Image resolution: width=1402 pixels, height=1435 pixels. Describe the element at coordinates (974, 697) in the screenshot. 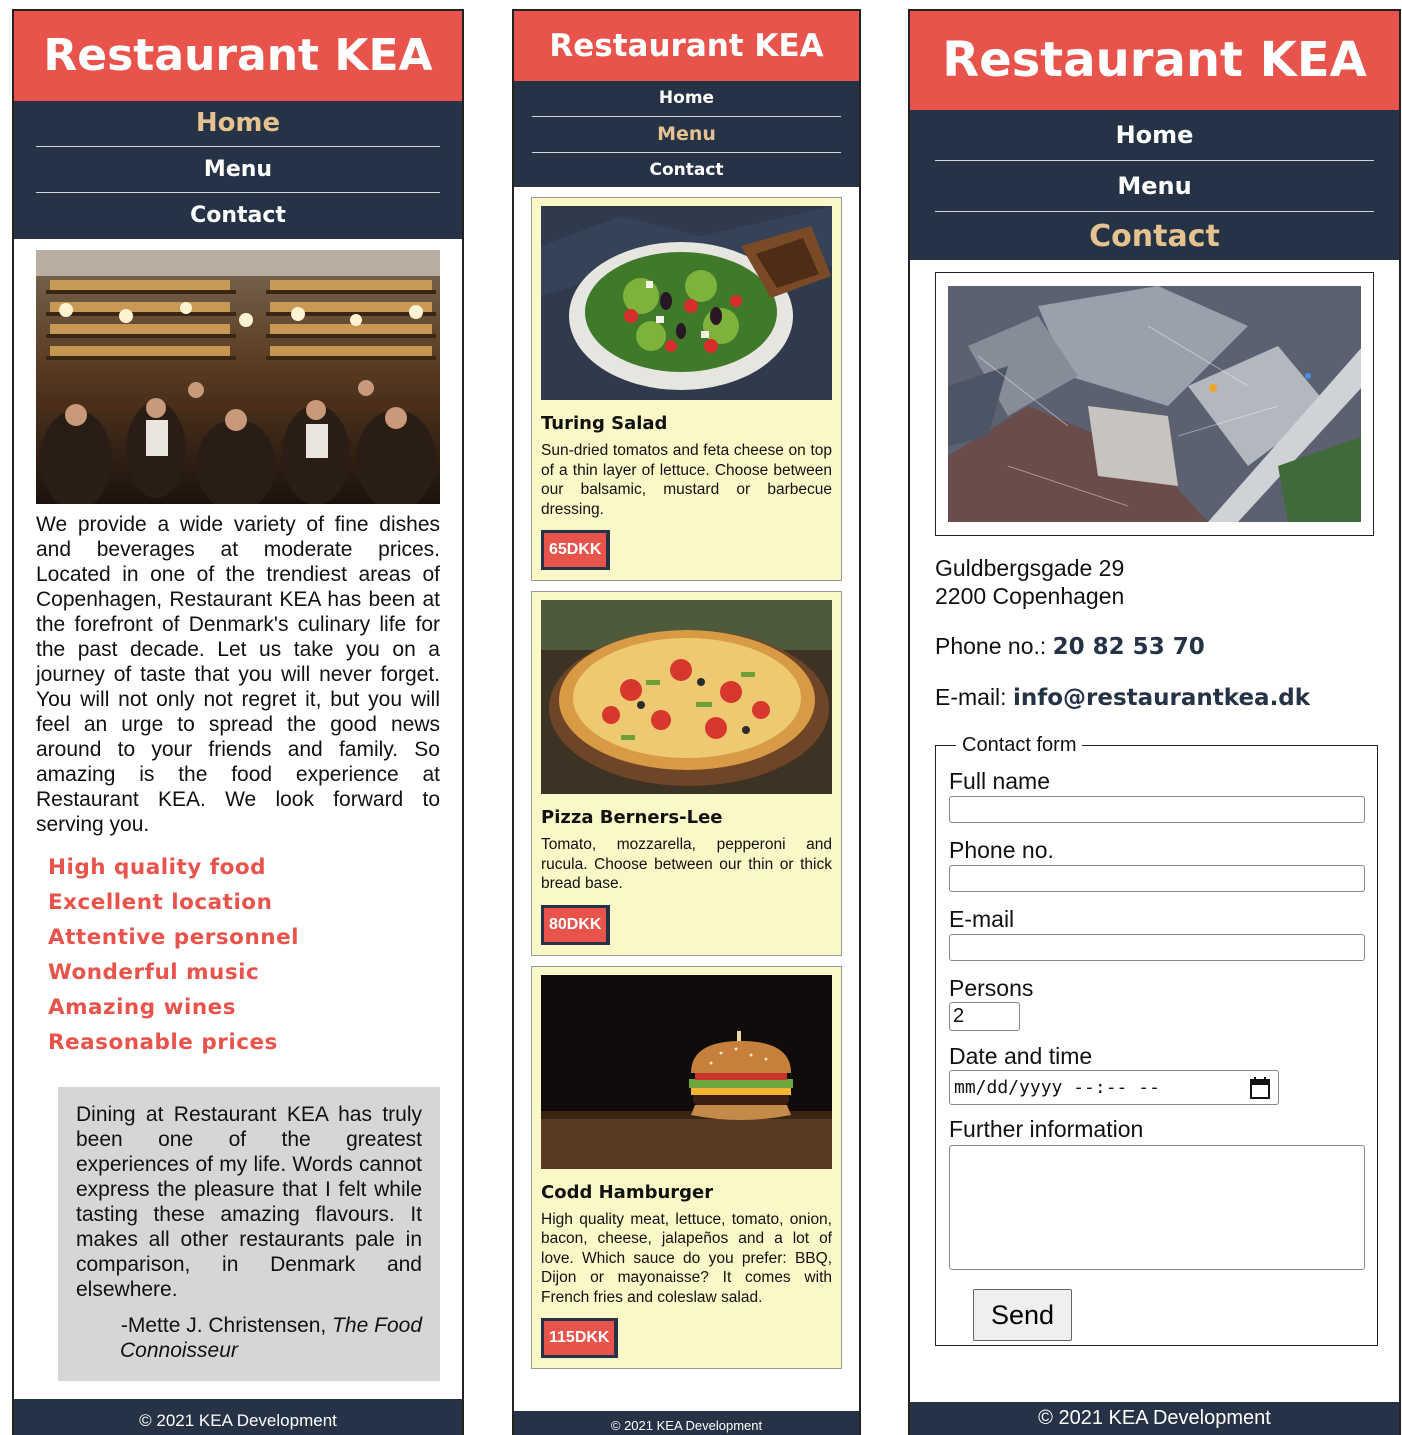

I see `email-label: E-mail:` at that location.